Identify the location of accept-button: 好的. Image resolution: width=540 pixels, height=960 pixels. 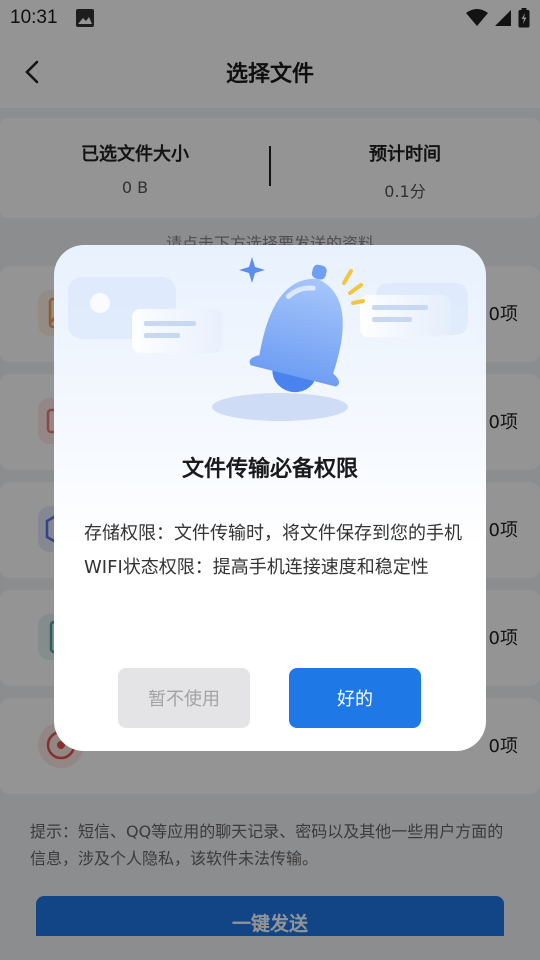
(355, 698).